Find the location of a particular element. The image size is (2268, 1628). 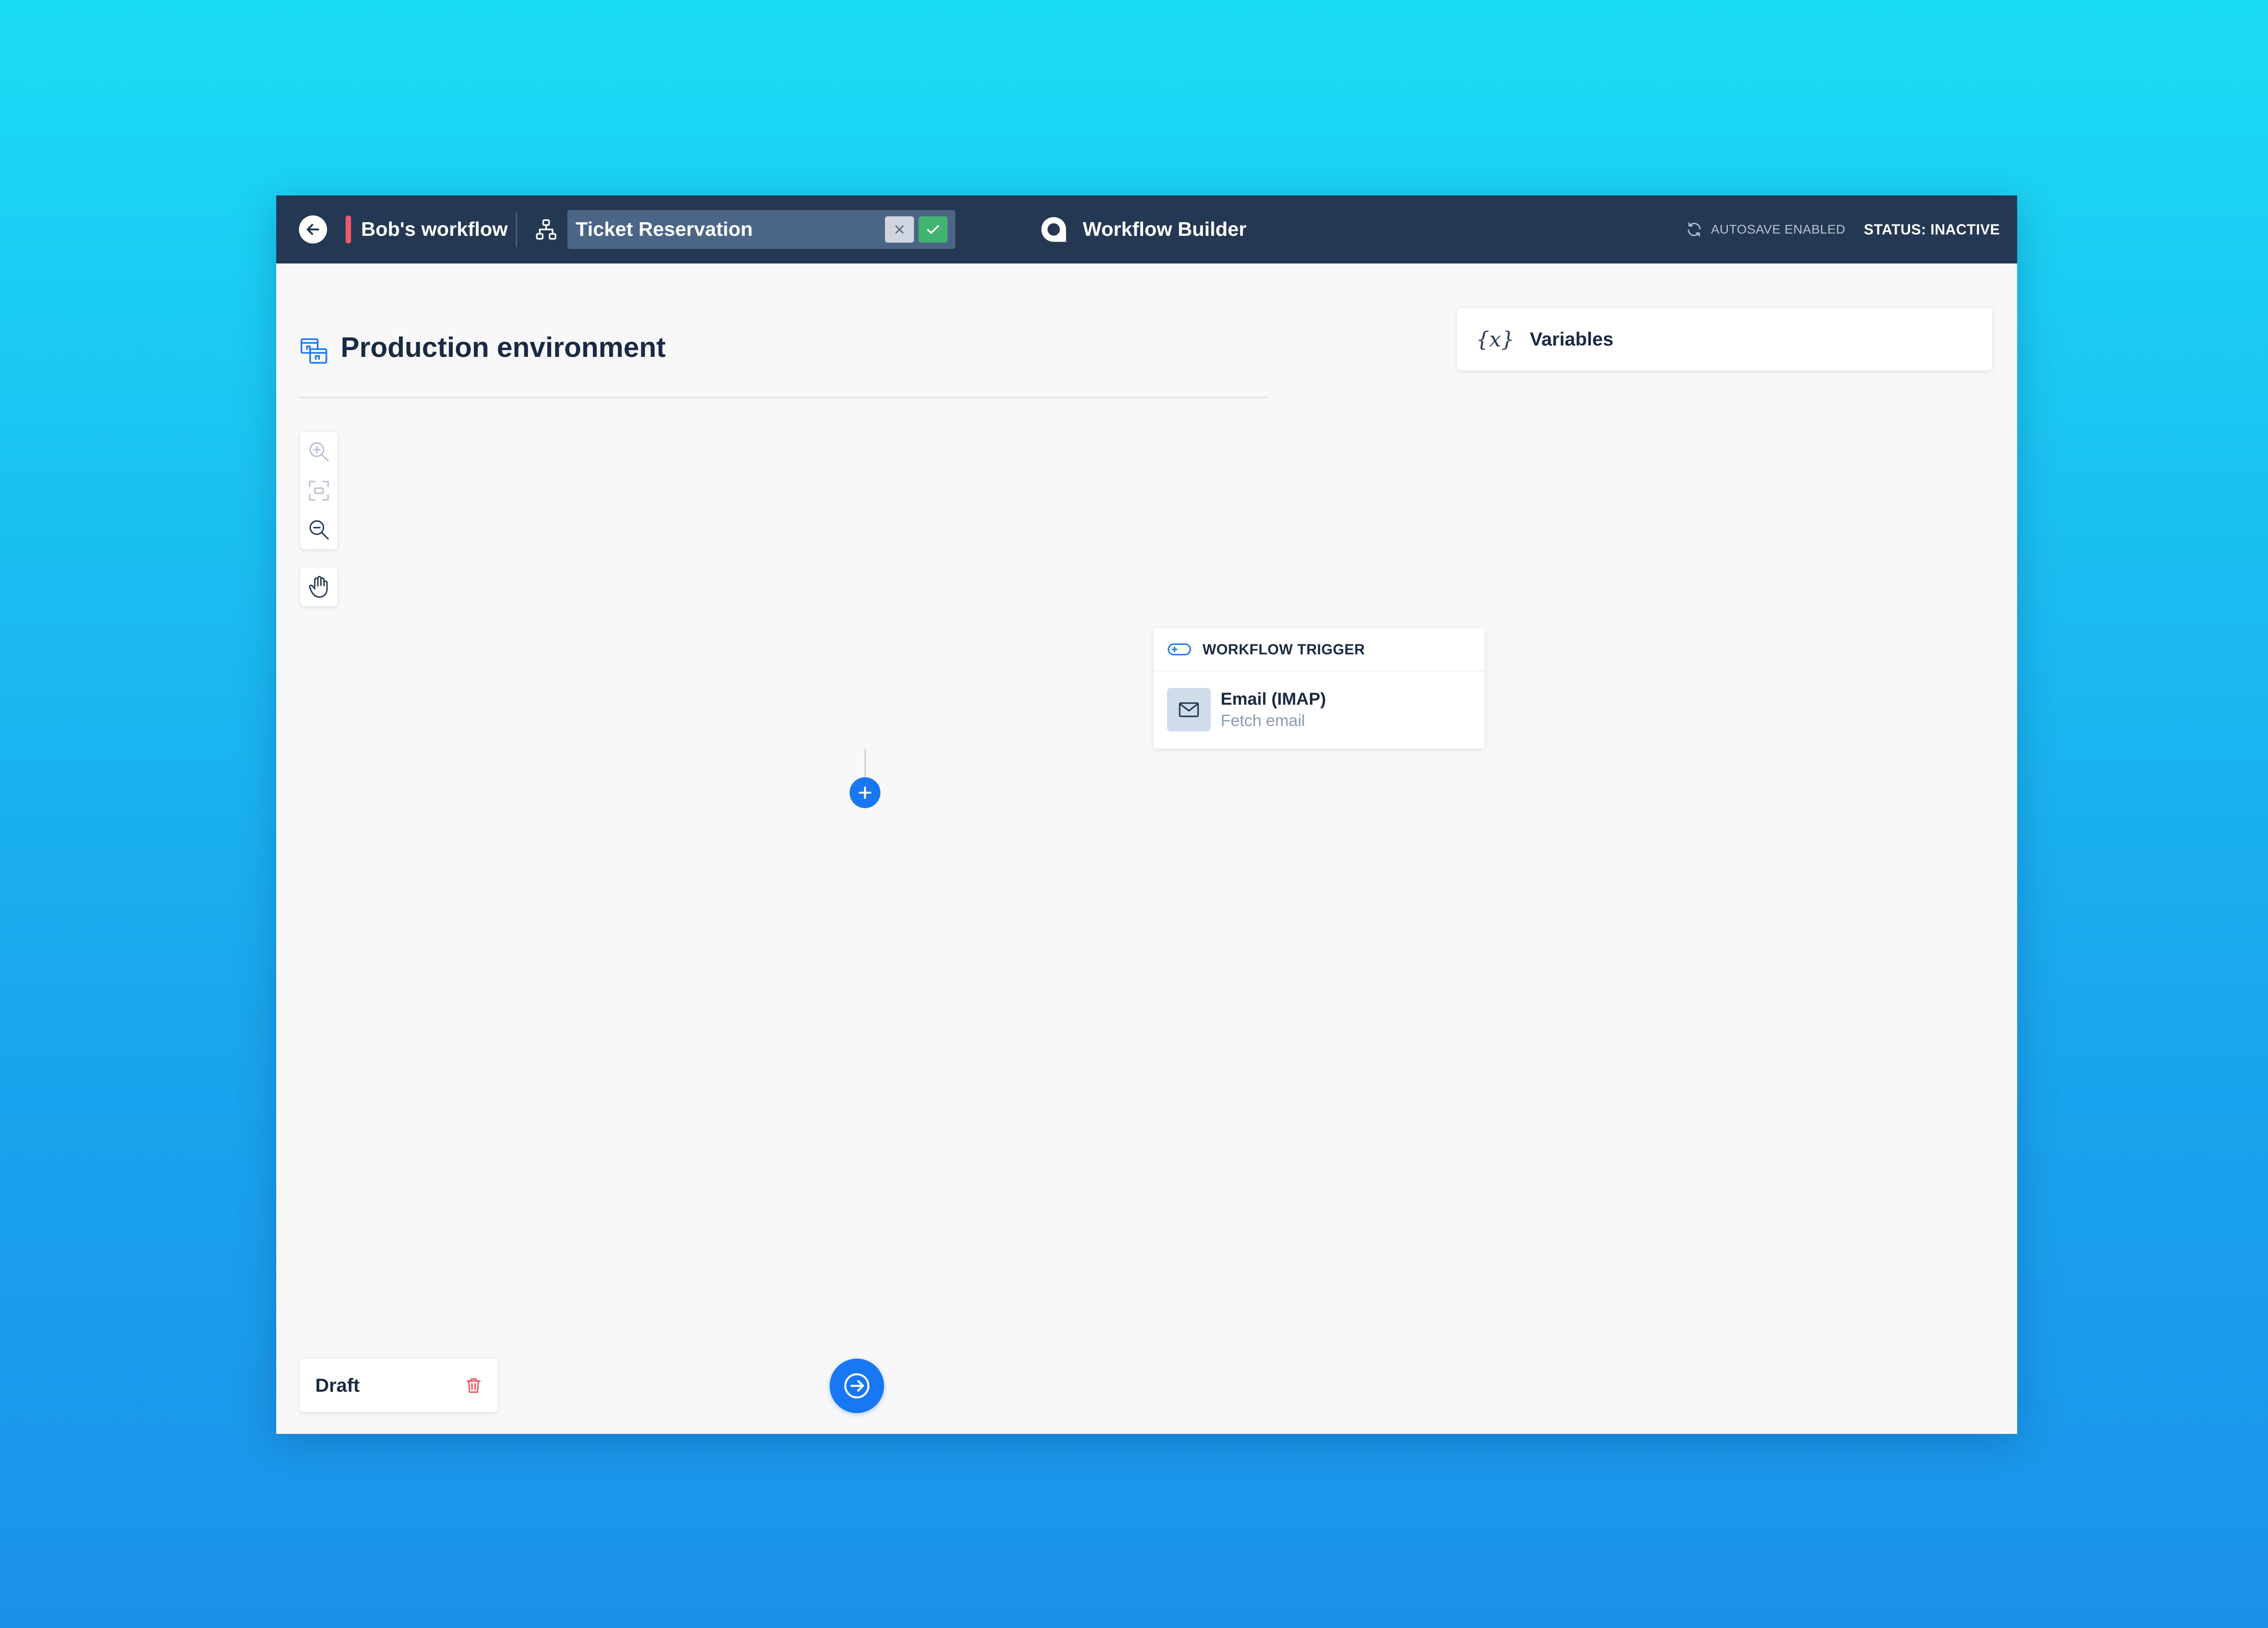

autosave-label: AUTOSAVE ENABLED is located at coordinates (1779, 229).